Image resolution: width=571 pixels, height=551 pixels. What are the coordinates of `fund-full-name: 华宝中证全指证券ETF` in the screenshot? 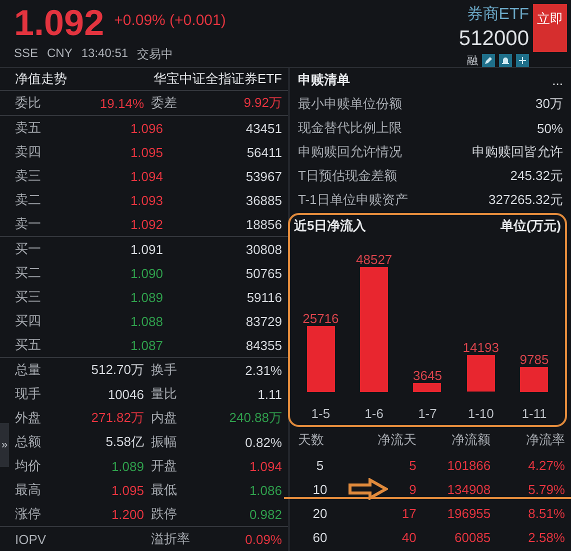 It's located at (217, 79).